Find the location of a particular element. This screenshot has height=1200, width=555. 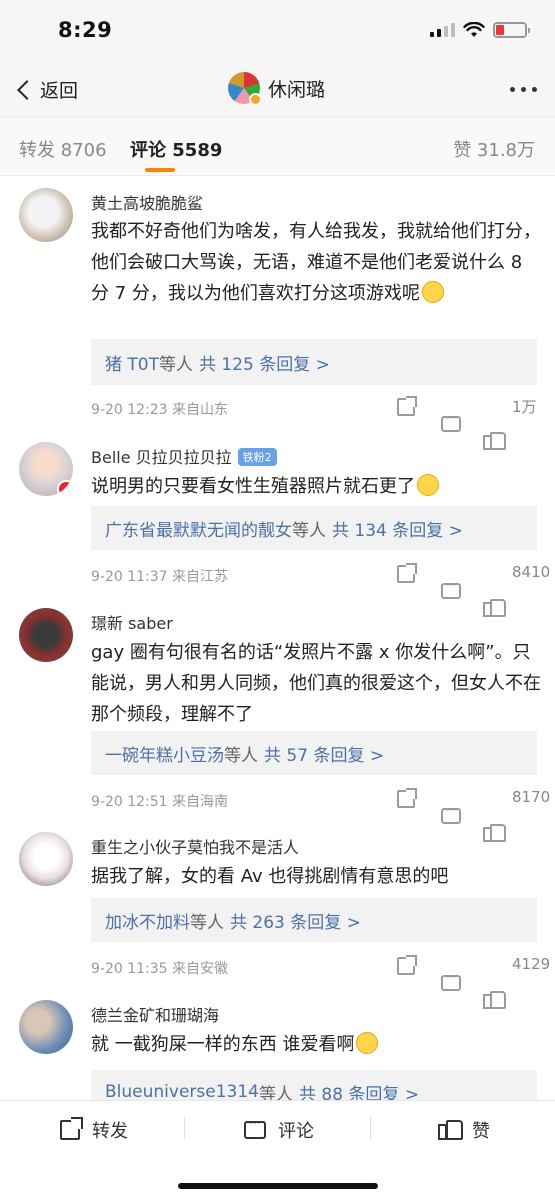

back-chevron-icon is located at coordinates (27, 89).